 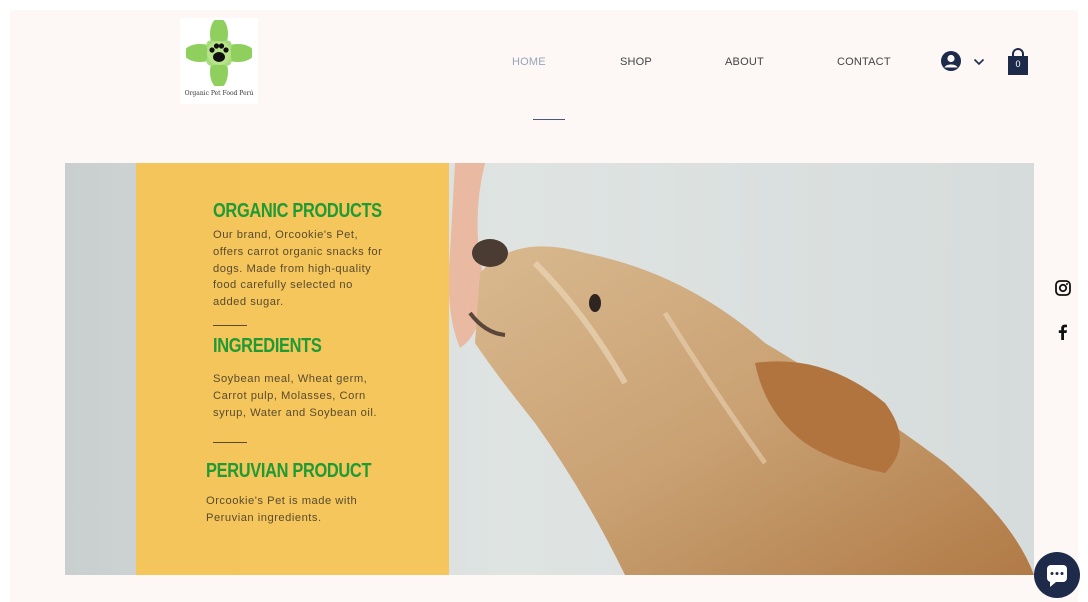 I want to click on body-line: dogs. Made from high-quality, so click(x=292, y=268).